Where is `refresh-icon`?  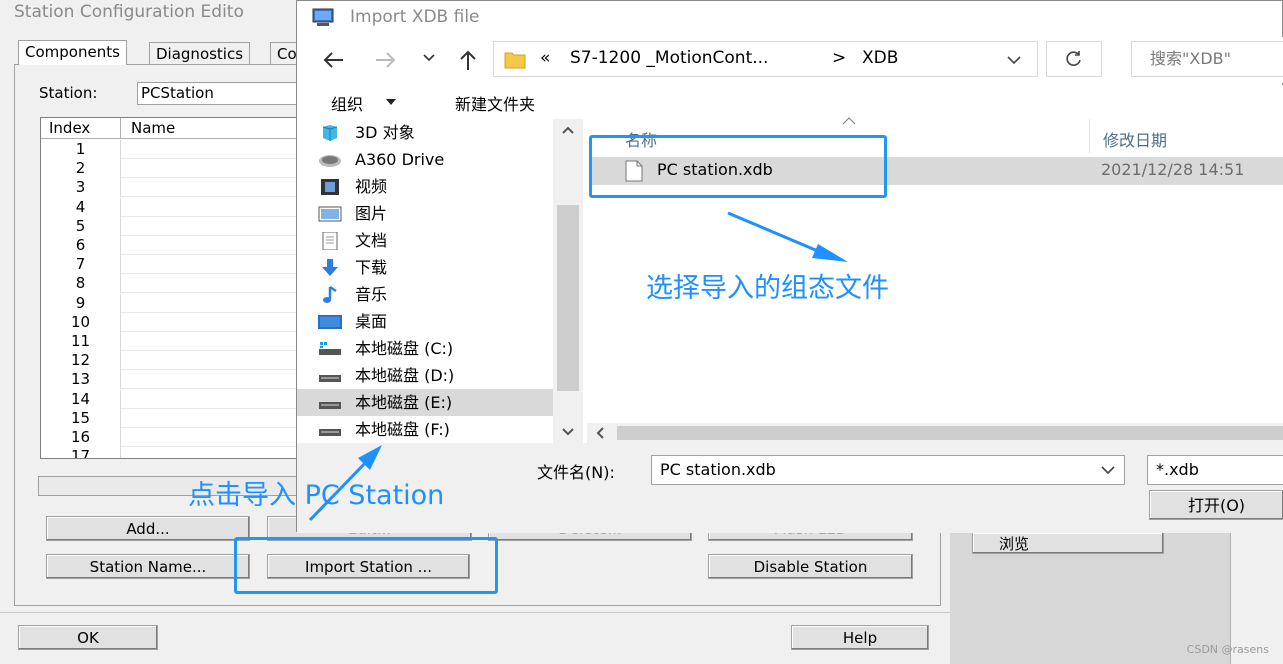 refresh-icon is located at coordinates (1074, 59).